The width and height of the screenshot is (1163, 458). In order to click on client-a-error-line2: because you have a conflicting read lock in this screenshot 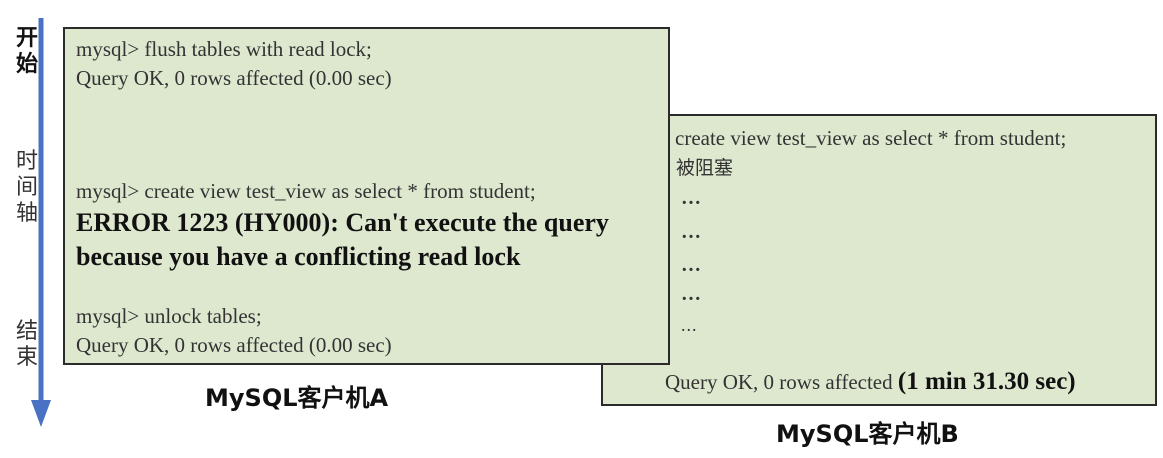, I will do `click(298, 256)`.